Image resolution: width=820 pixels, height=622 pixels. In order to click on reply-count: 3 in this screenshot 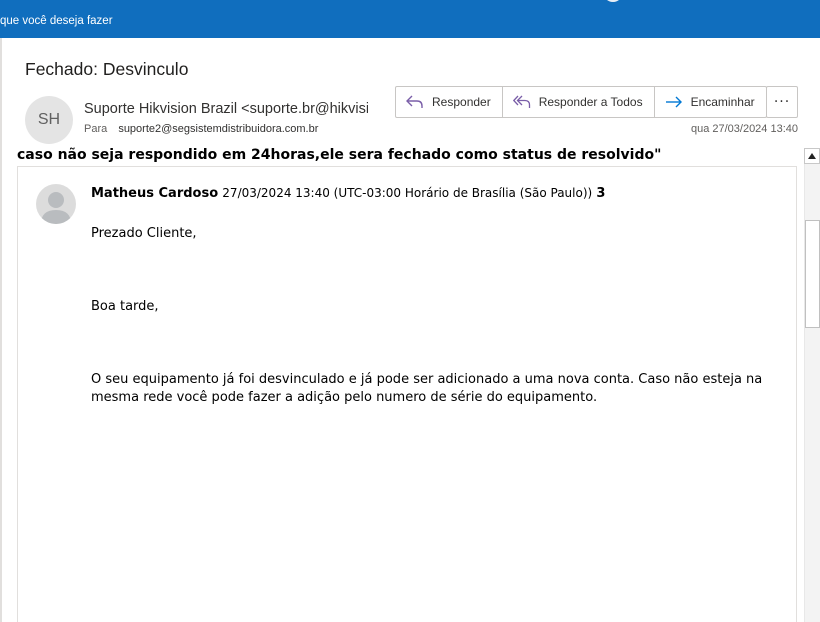, I will do `click(601, 193)`.